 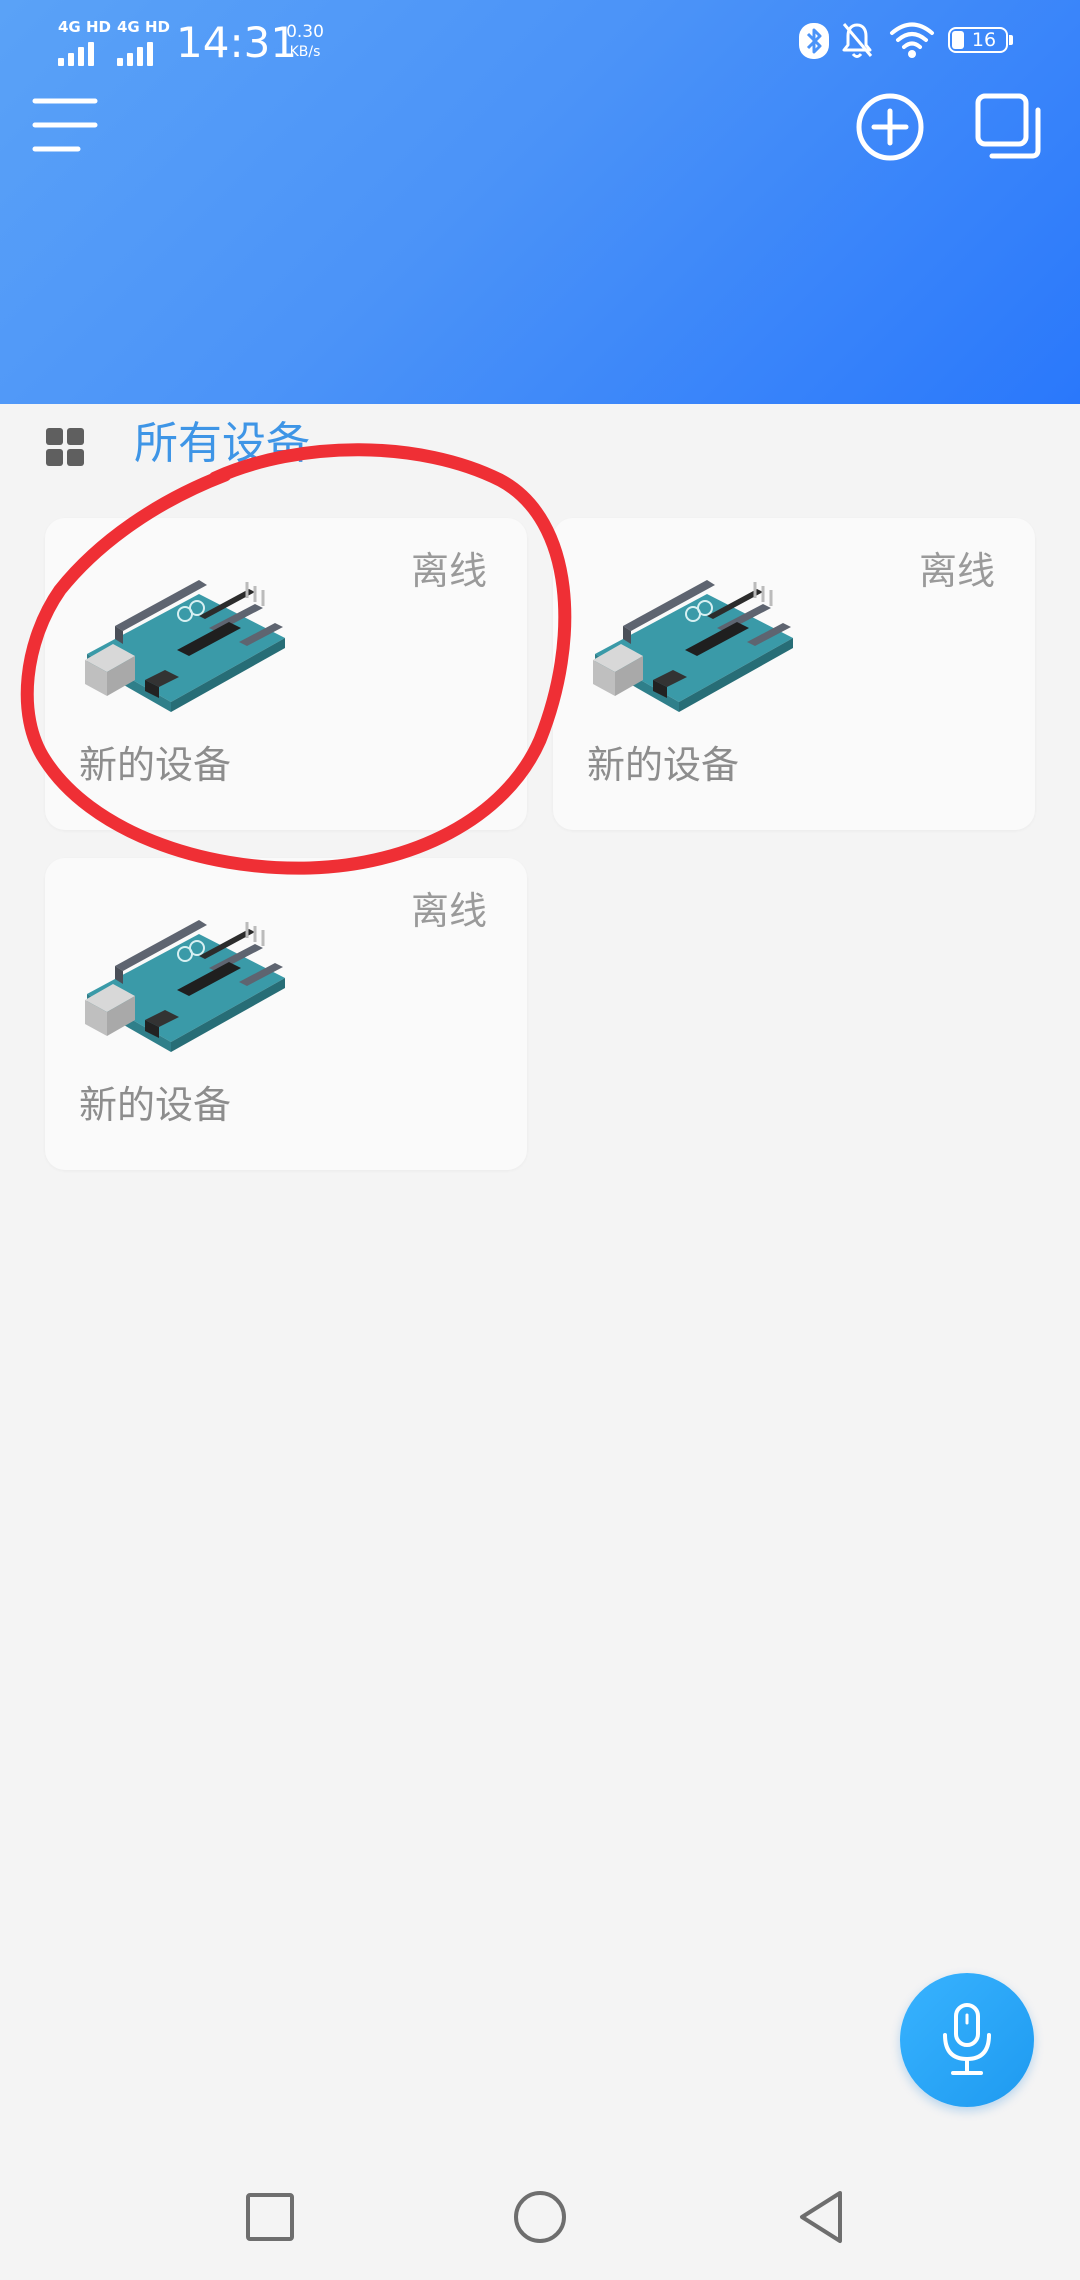 I want to click on circle-icon, so click(x=540, y=2217).